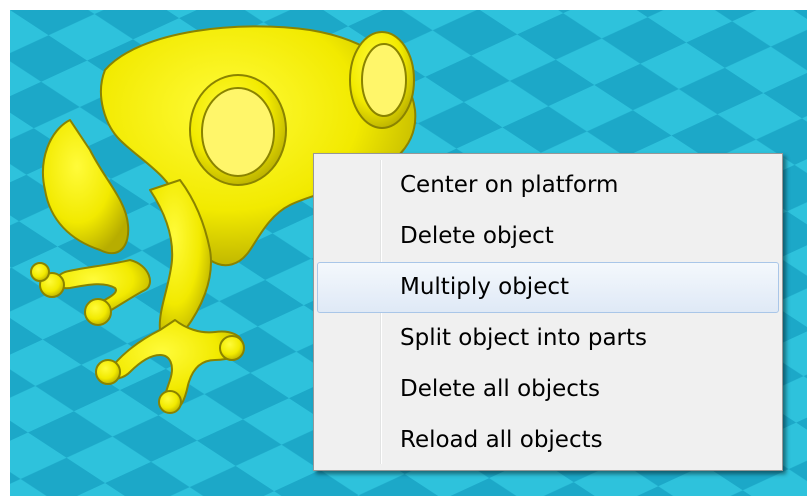 This screenshot has width=807, height=496. What do you see at coordinates (501, 440) in the screenshot?
I see `menu-item-label: Reload all objects` at bounding box center [501, 440].